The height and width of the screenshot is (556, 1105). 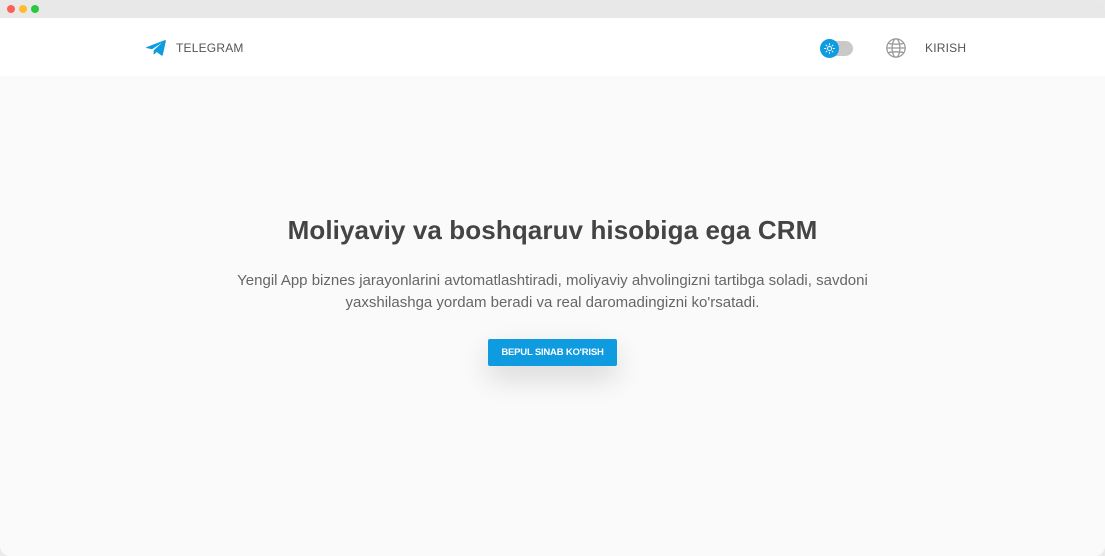 I want to click on telegram-paper-plane-icon, so click(x=156, y=48).